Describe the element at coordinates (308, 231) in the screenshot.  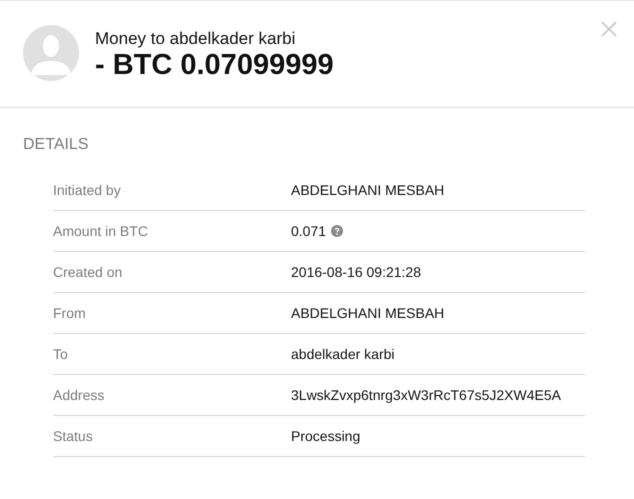
I see `detail-value: 0.071` at that location.